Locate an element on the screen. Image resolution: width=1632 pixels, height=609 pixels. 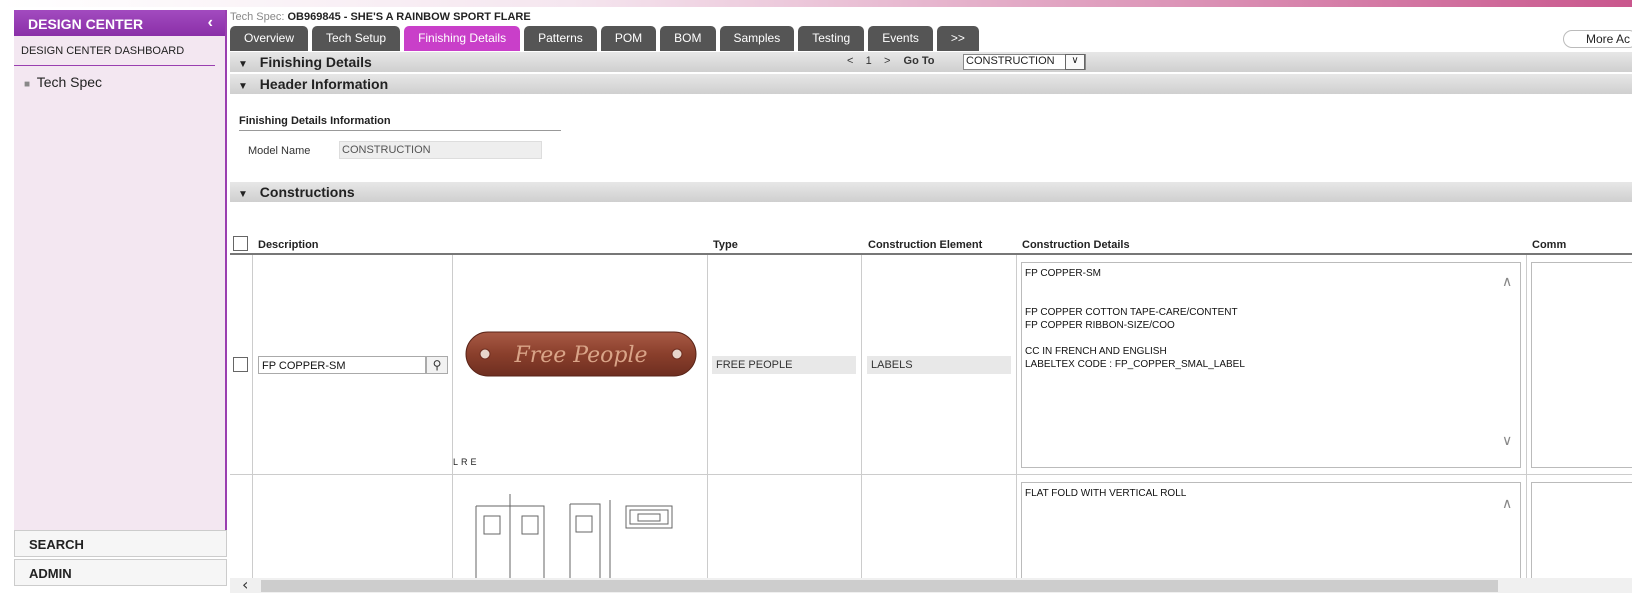
section-title: Constructions is located at coordinates (307, 192).